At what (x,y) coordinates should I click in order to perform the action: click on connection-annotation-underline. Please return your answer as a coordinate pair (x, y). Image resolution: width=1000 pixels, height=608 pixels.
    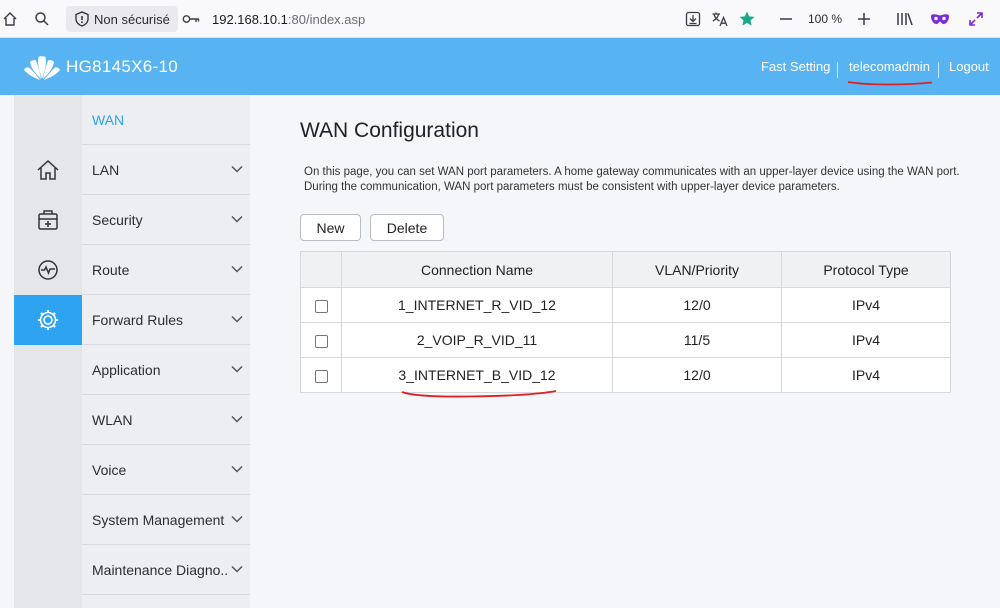
    Looking at the image, I should click on (479, 394).